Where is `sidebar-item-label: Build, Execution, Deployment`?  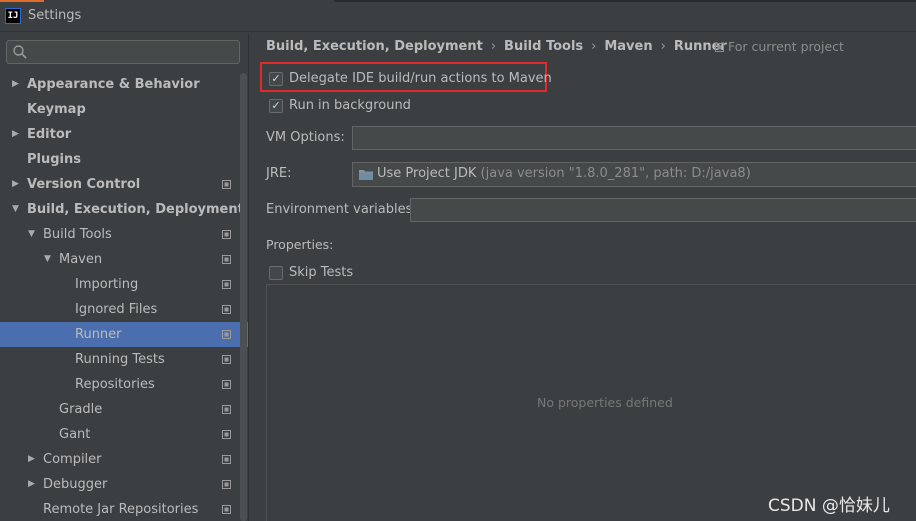 sidebar-item-label: Build, Execution, Deployment is located at coordinates (135, 209).